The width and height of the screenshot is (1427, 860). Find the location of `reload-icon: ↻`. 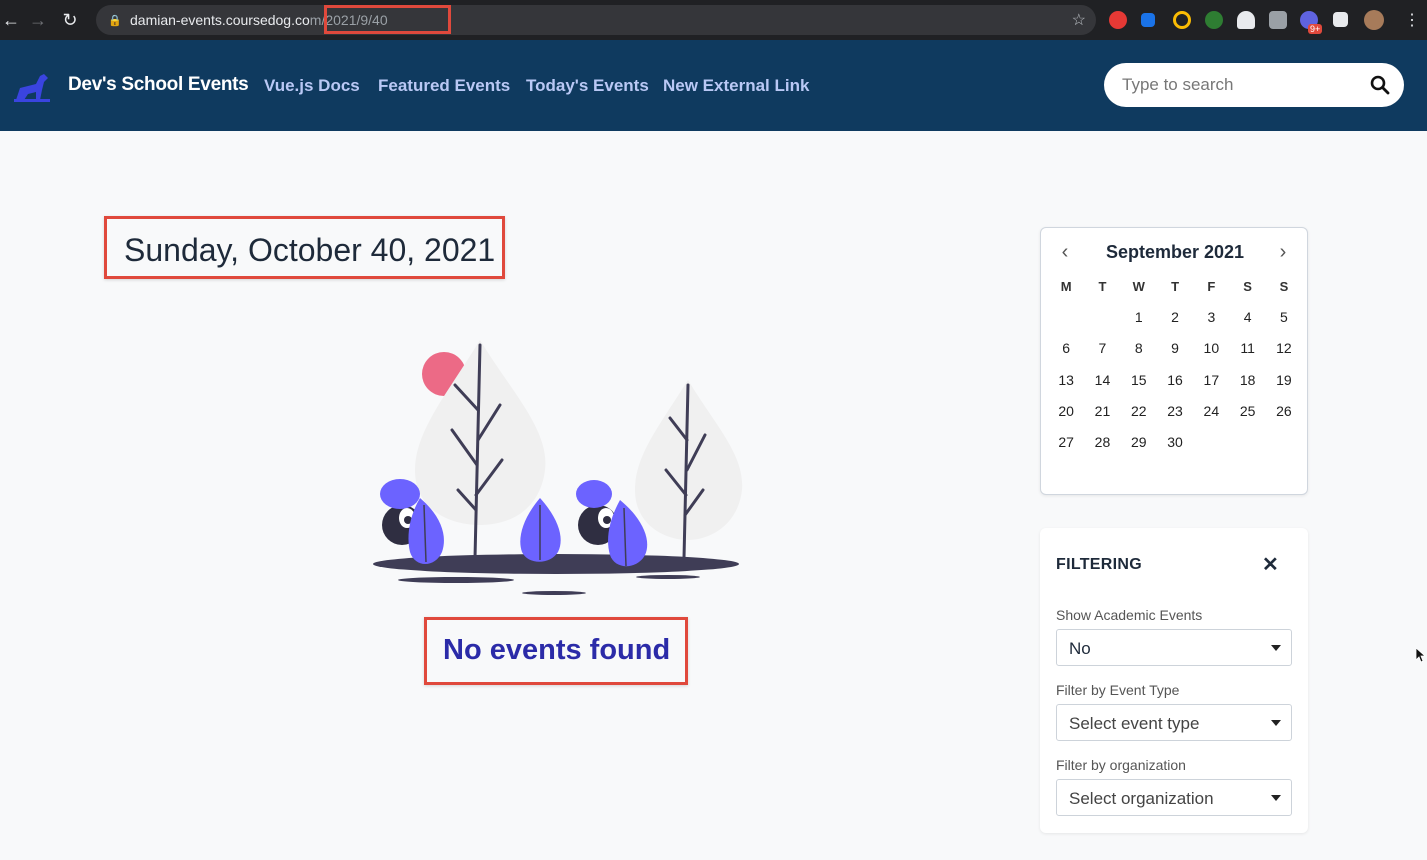

reload-icon: ↻ is located at coordinates (70, 20).